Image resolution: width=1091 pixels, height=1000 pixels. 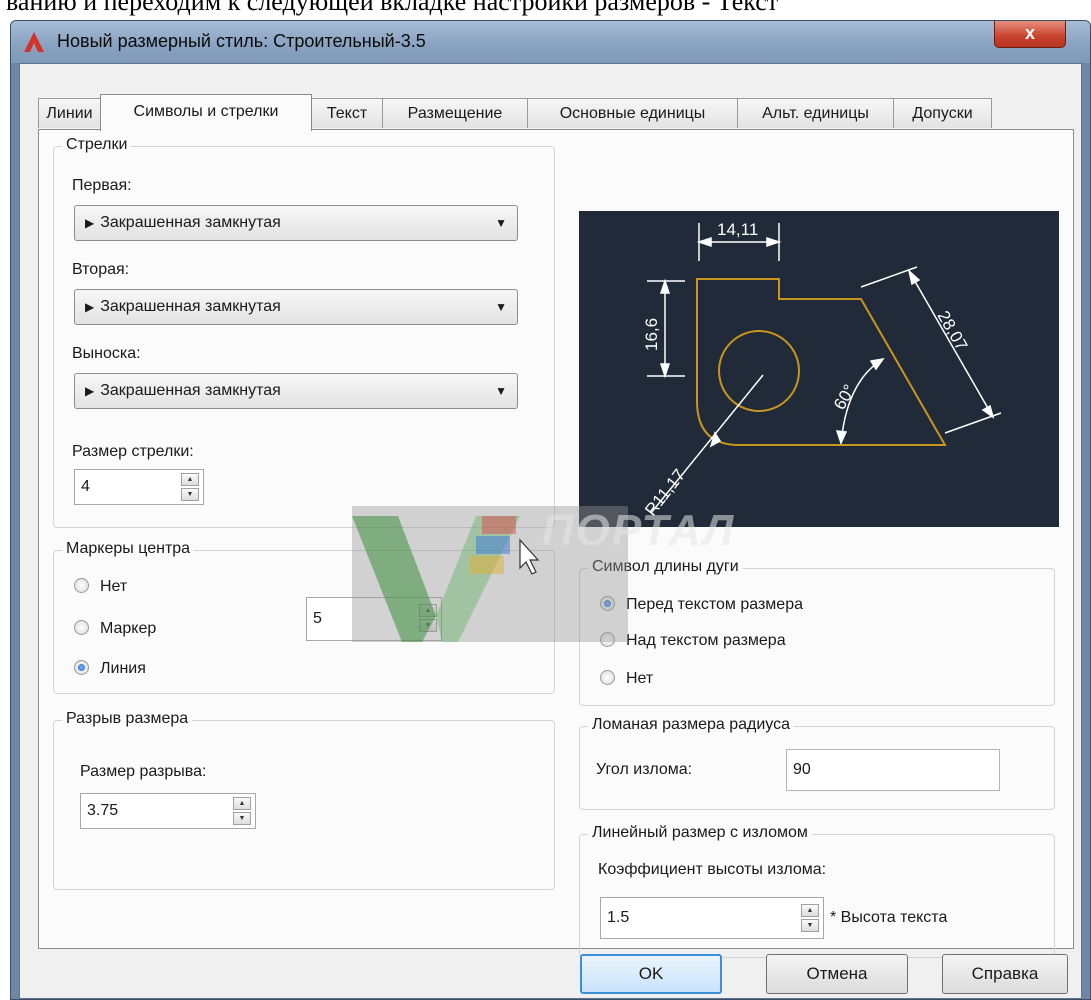 What do you see at coordinates (837, 974) in the screenshot?
I see `cancel-button: Отмена` at bounding box center [837, 974].